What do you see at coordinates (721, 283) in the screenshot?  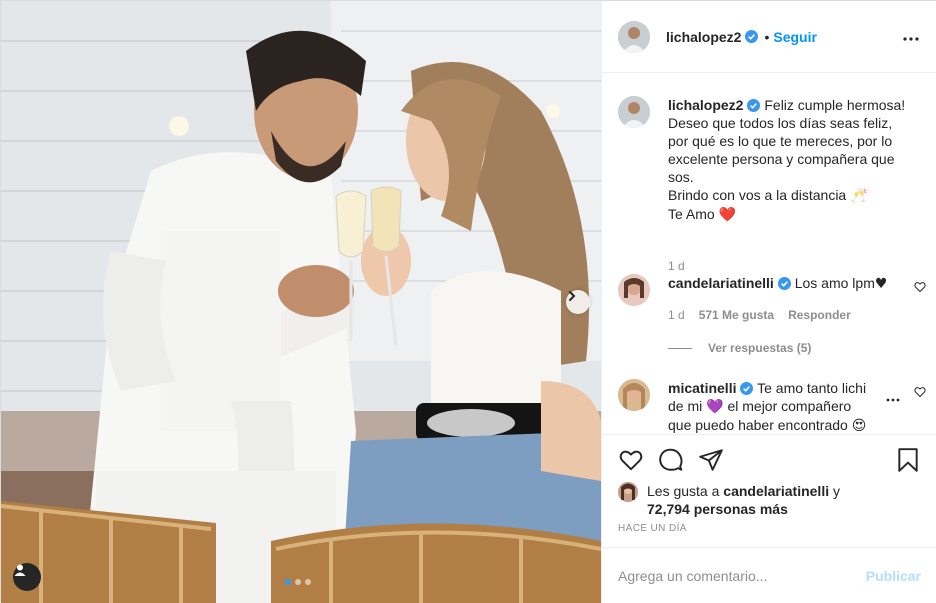 I see `comment-author: candelariatinelli` at bounding box center [721, 283].